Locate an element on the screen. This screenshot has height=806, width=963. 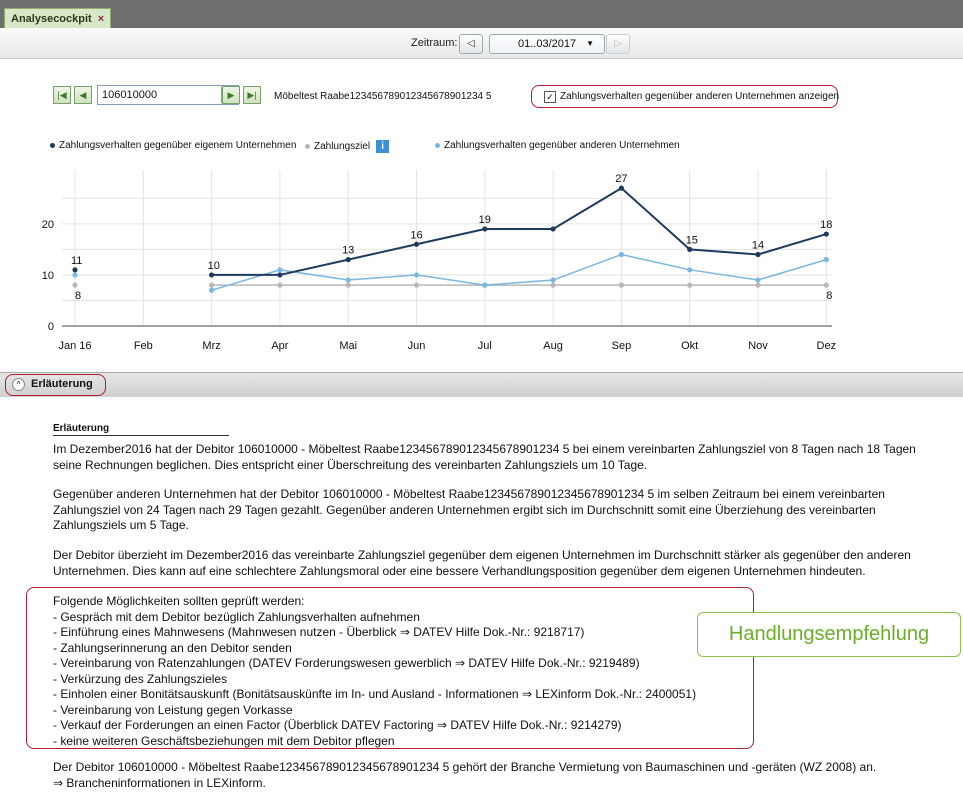
period-value: 01..03/2017 is located at coordinates (547, 44).